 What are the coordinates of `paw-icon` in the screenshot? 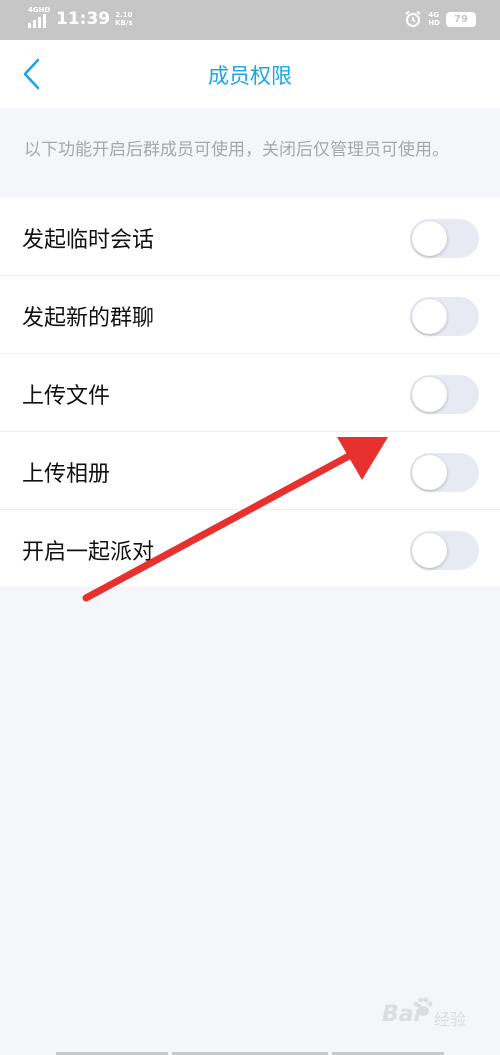 It's located at (423, 1006).